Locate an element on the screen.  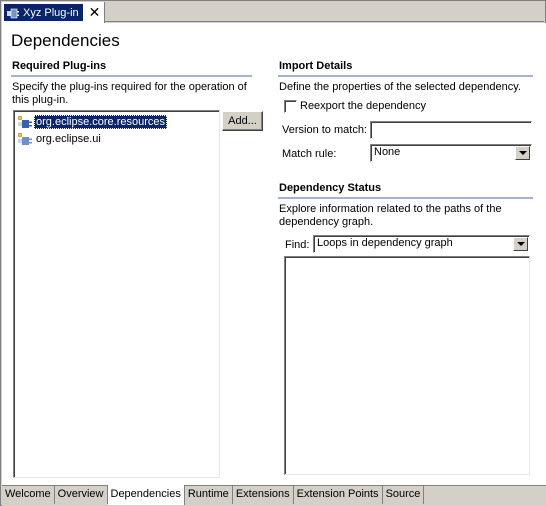
match-rule-select: None is located at coordinates (451, 153).